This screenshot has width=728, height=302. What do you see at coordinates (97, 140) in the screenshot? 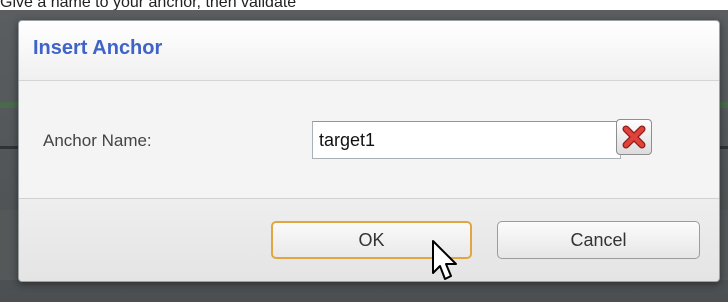
I see `anchor-name-label: Anchor Name:` at bounding box center [97, 140].